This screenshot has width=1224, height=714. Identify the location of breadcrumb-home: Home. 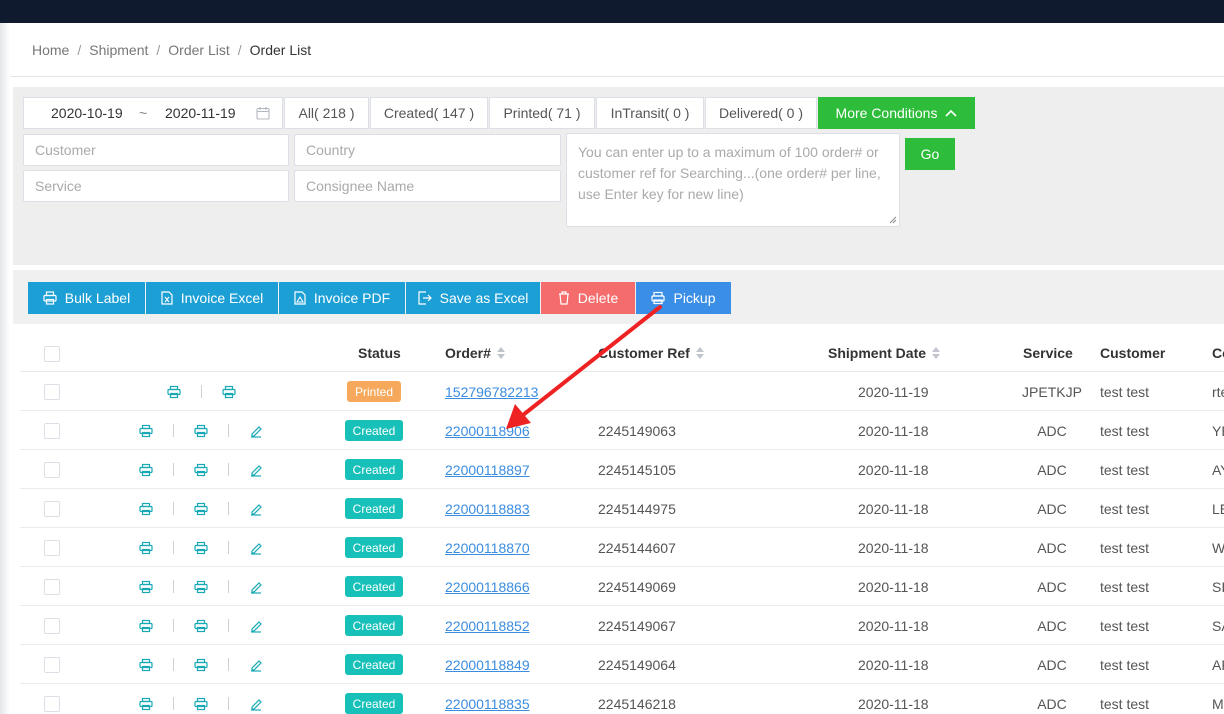
(50, 50).